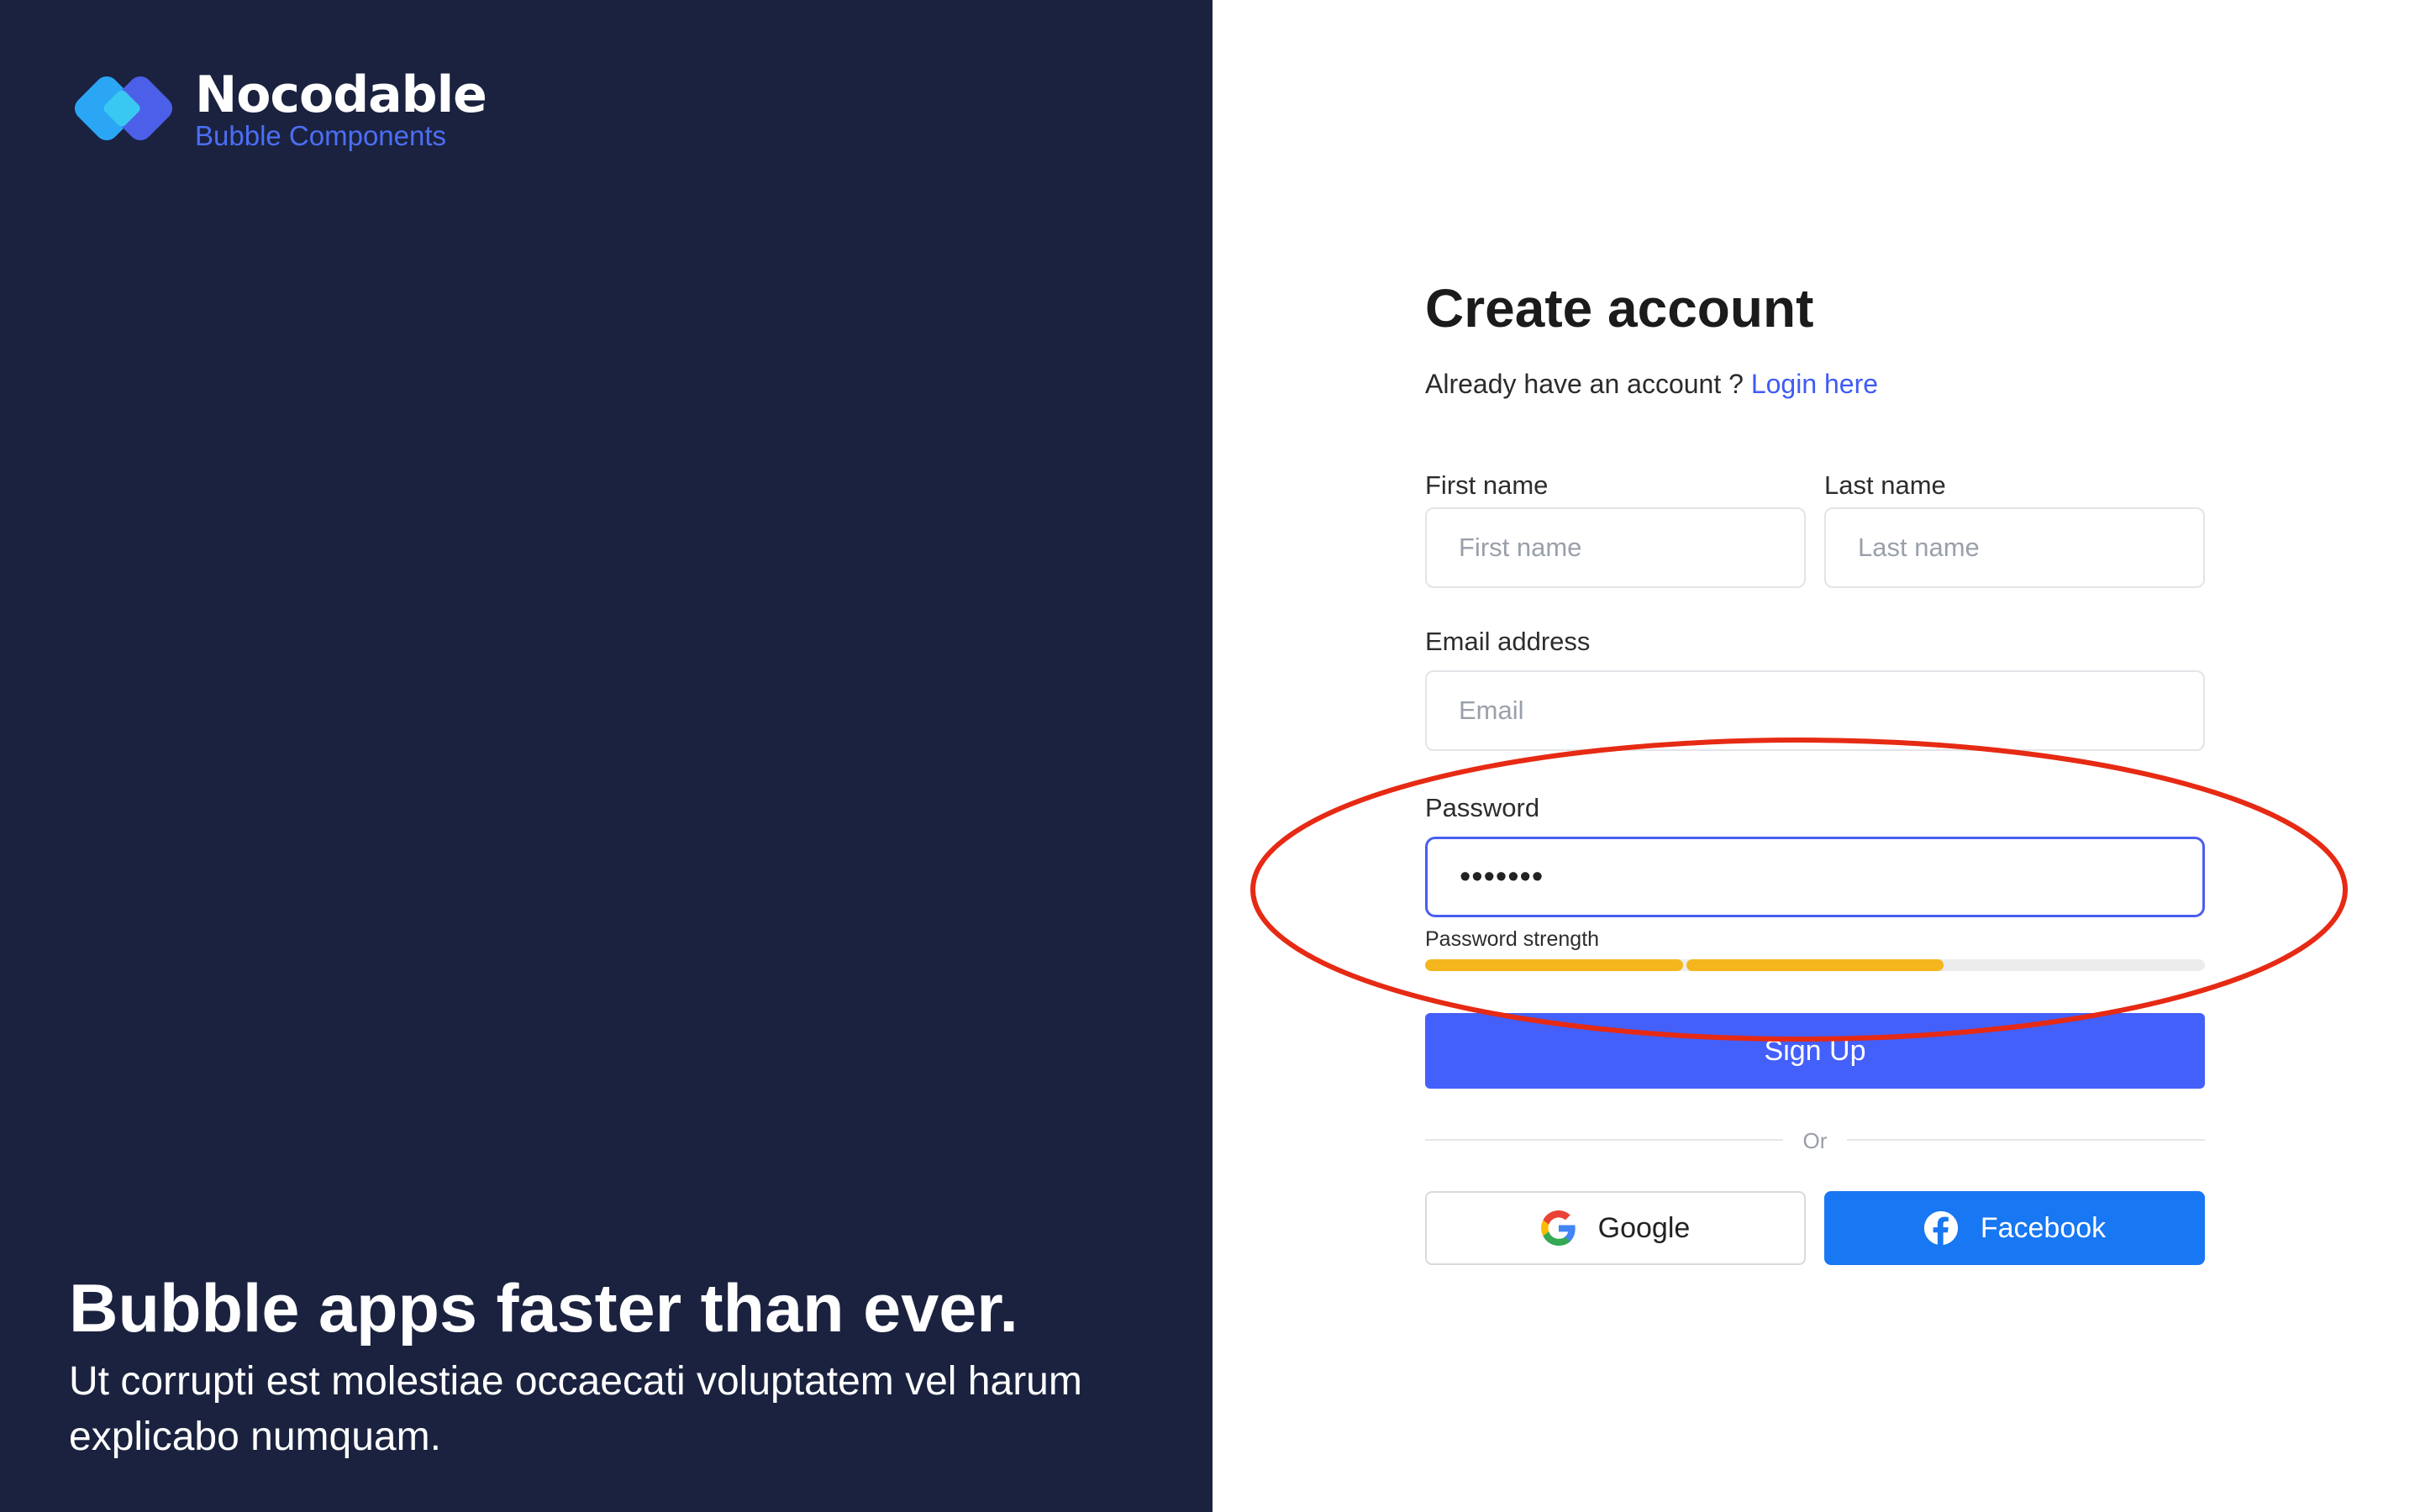 The image size is (2420, 1512). I want to click on google-icon, so click(1558, 1228).